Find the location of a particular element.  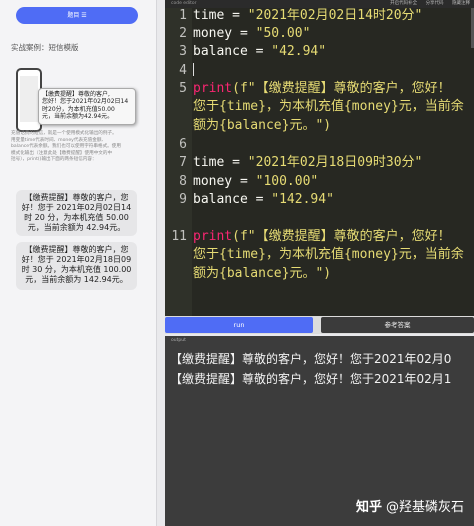

menu-button: 题目 ☰ is located at coordinates (77, 15).